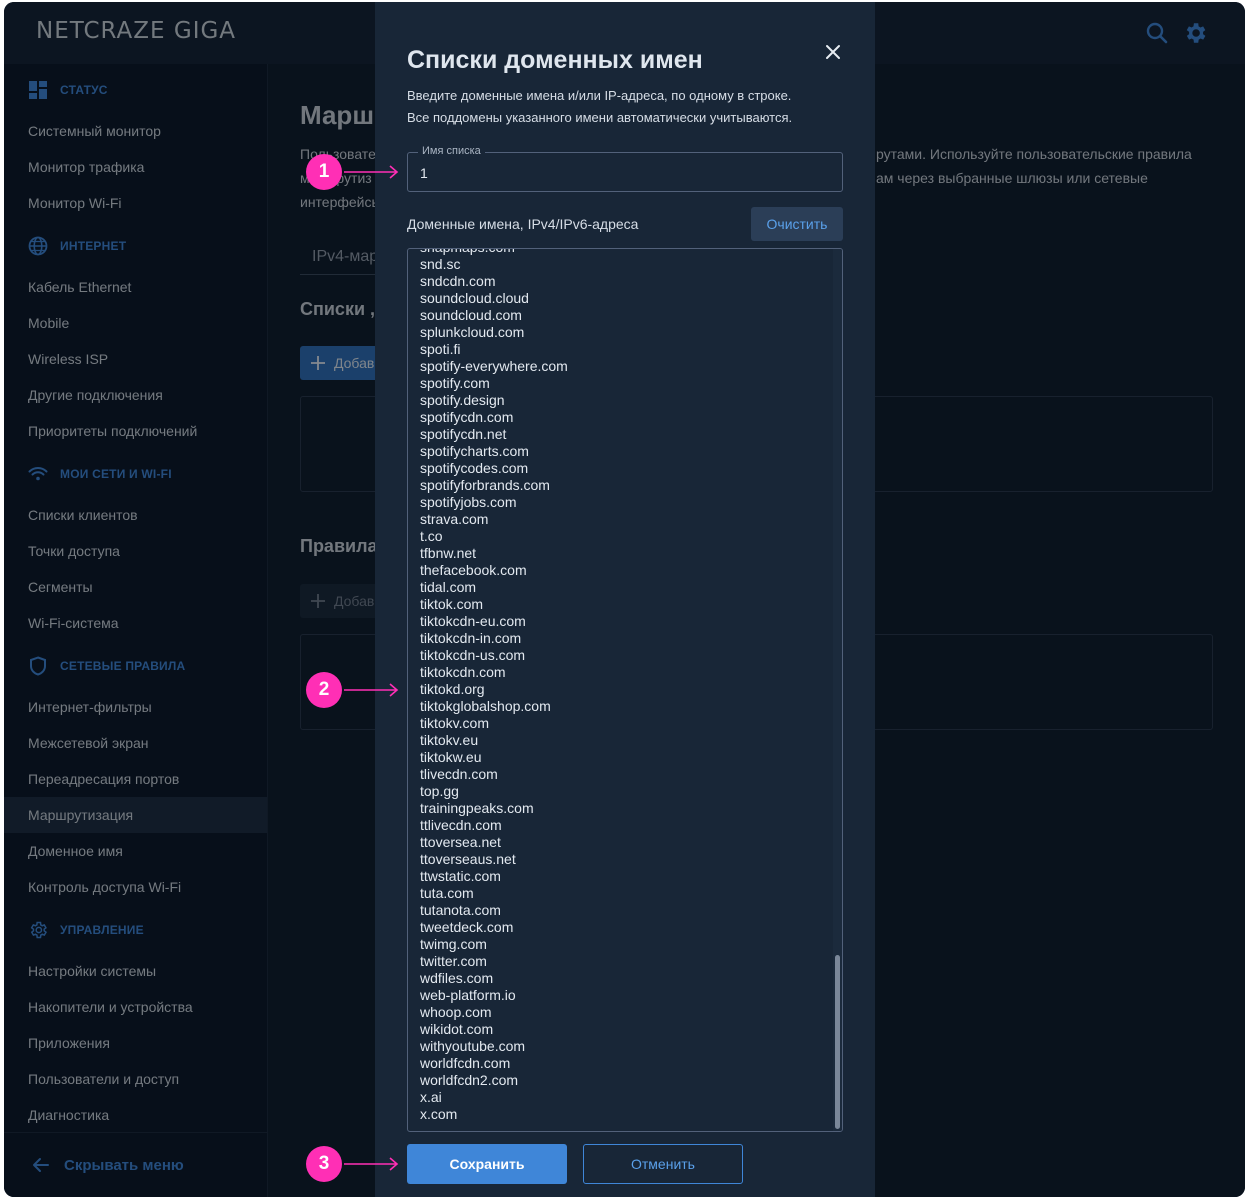 This screenshot has width=1249, height=1204. Describe the element at coordinates (456, 1012) in the screenshot. I see `domain-entry: whoop.com` at that location.